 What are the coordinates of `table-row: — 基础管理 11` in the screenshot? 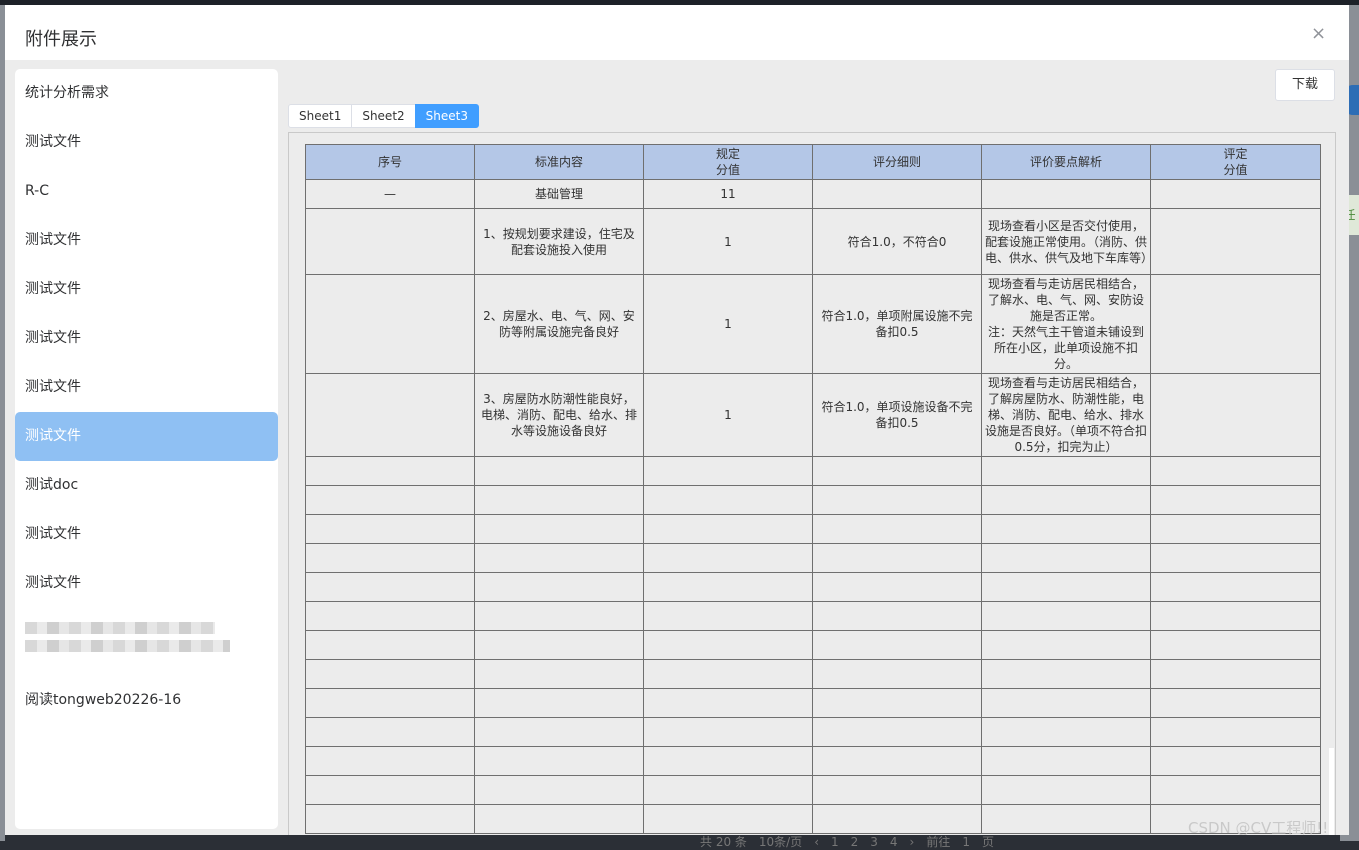 It's located at (813, 194).